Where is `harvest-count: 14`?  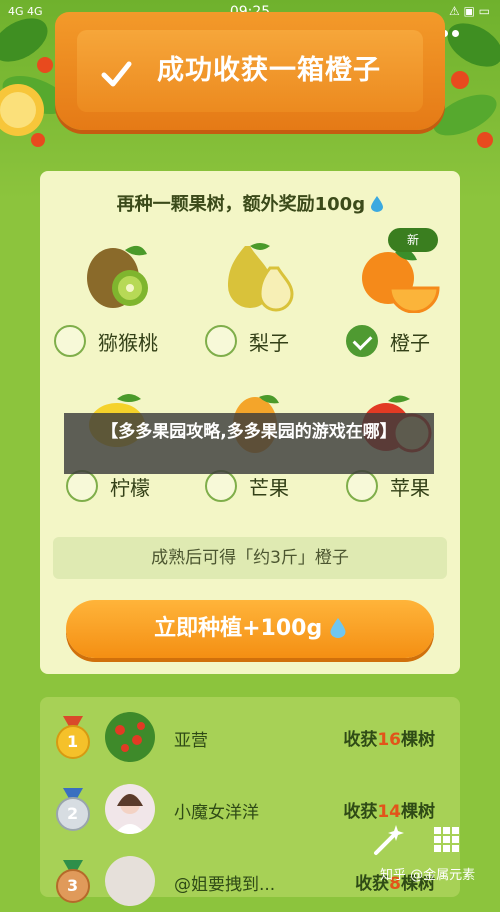
harvest-count: 14 is located at coordinates (389, 812).